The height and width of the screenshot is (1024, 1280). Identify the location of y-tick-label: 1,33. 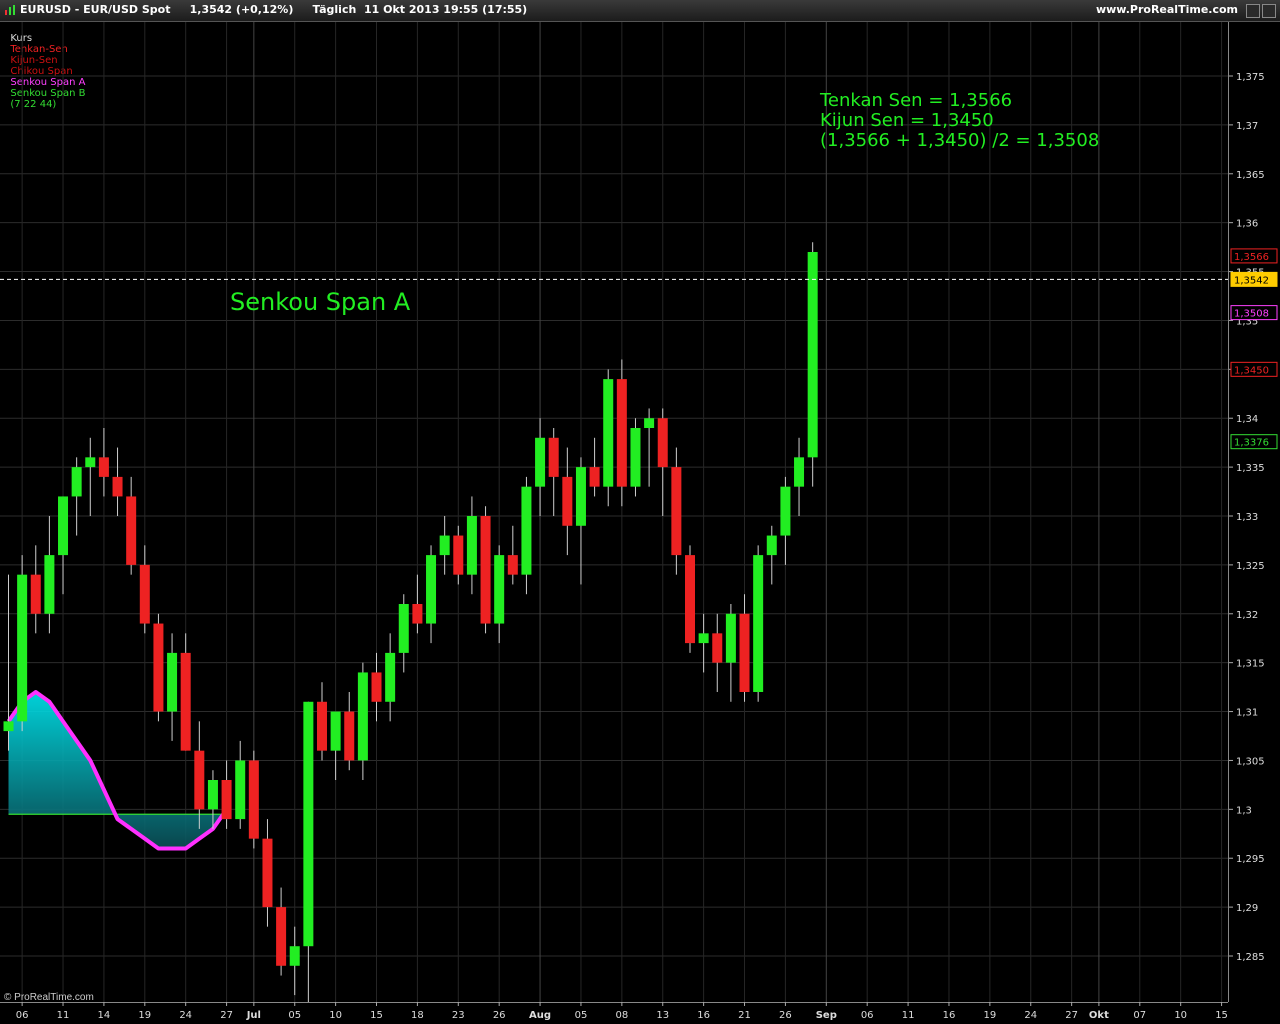
(1247, 517).